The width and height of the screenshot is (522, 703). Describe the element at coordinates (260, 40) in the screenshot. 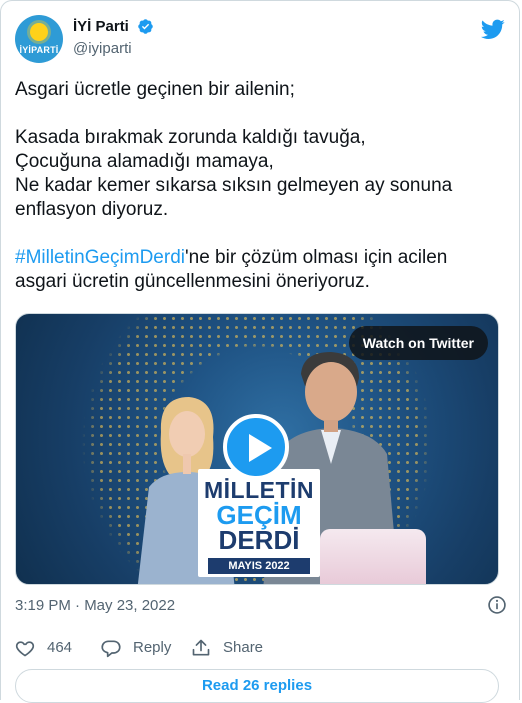

I see `tweet-header: İYİPARTİ İYİ Parti @iyiparti` at that location.